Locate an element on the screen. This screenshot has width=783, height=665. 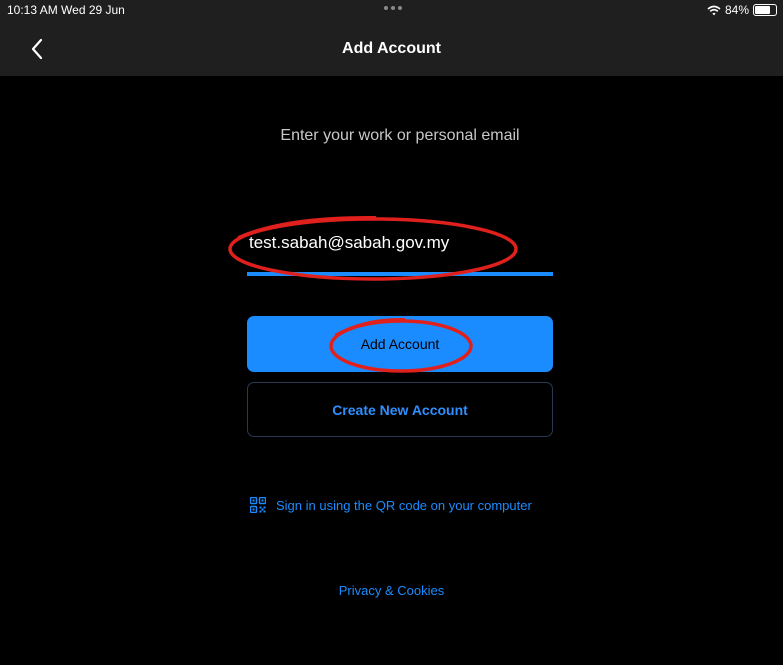
battery-level is located at coordinates (763, 10).